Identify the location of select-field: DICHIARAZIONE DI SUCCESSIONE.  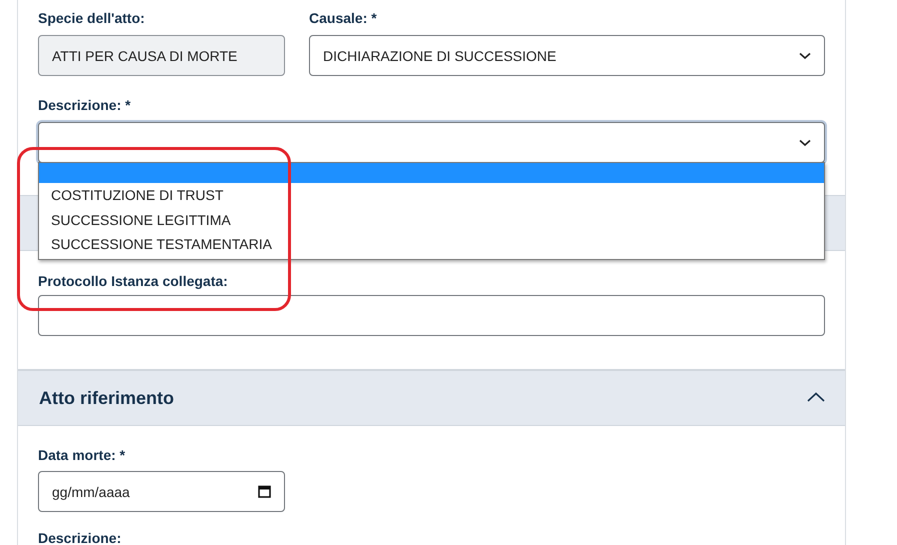
(567, 55).